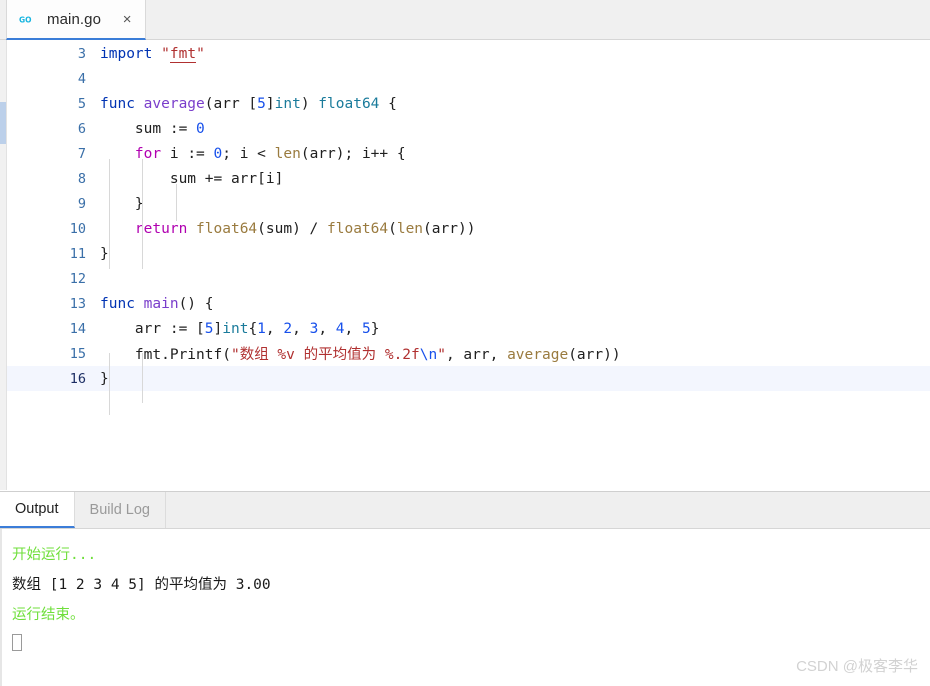 Image resolution: width=930 pixels, height=686 pixels. I want to click on code-row: 13 func main() {, so click(468, 303).